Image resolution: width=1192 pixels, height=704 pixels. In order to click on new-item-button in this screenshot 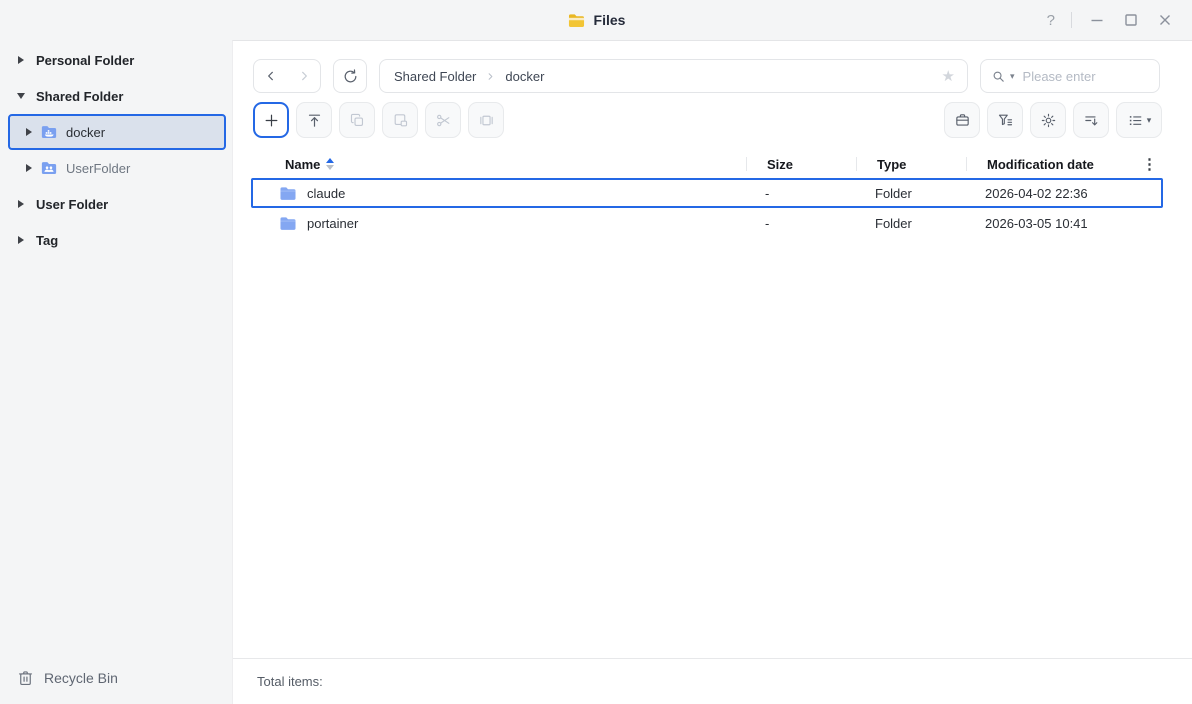, I will do `click(271, 120)`.